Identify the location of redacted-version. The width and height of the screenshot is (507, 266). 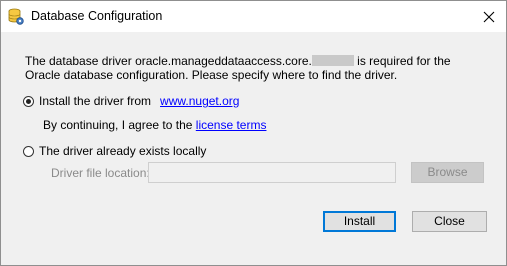
(332, 60).